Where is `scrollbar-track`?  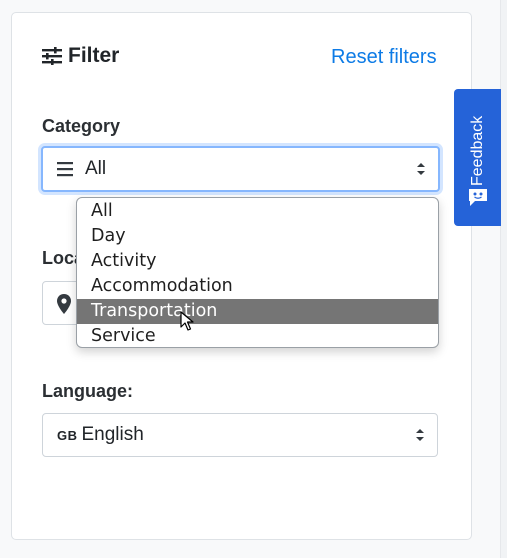
scrollbar-track is located at coordinates (503, 279).